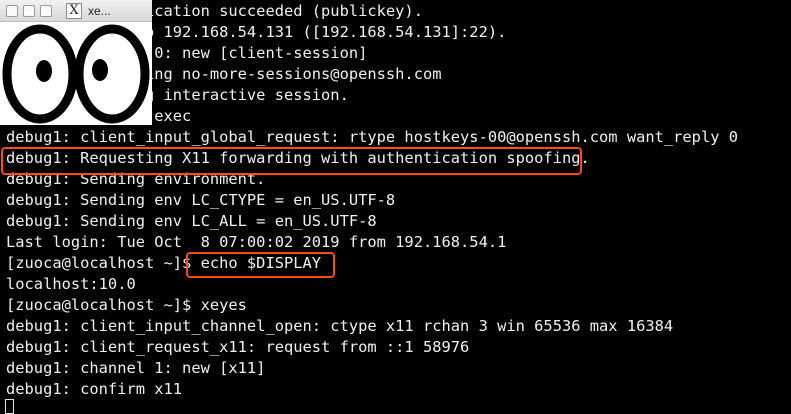  What do you see at coordinates (94, 389) in the screenshot?
I see `terminal-line: debug1: confirm x11` at bounding box center [94, 389].